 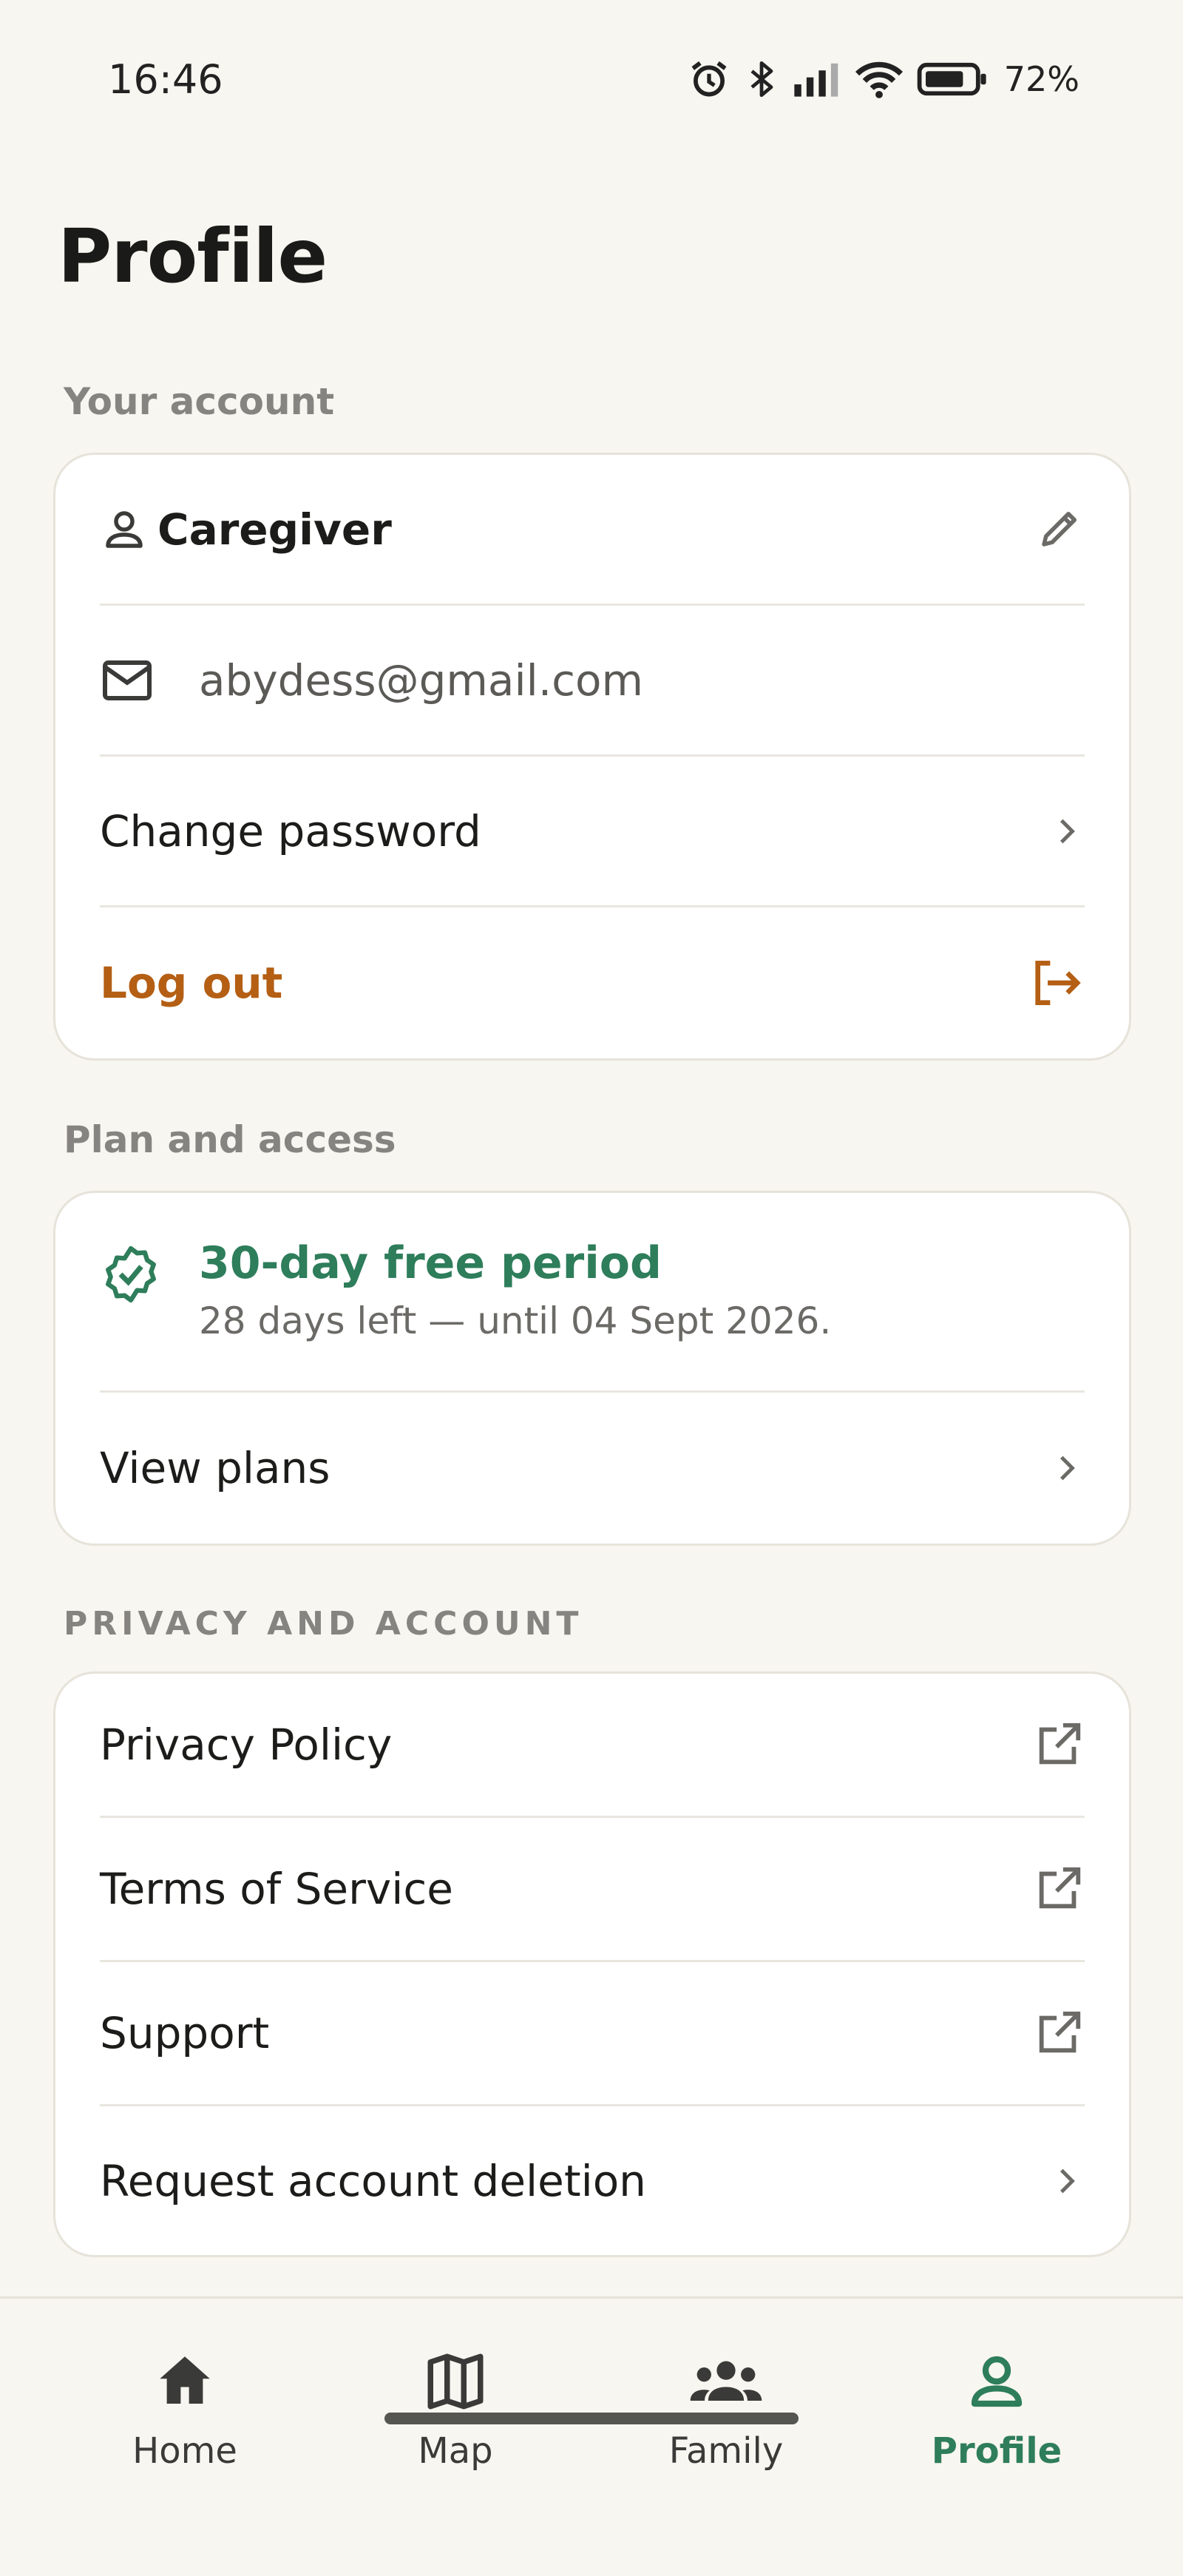 What do you see at coordinates (149, 680) in the screenshot?
I see `mail-icon` at bounding box center [149, 680].